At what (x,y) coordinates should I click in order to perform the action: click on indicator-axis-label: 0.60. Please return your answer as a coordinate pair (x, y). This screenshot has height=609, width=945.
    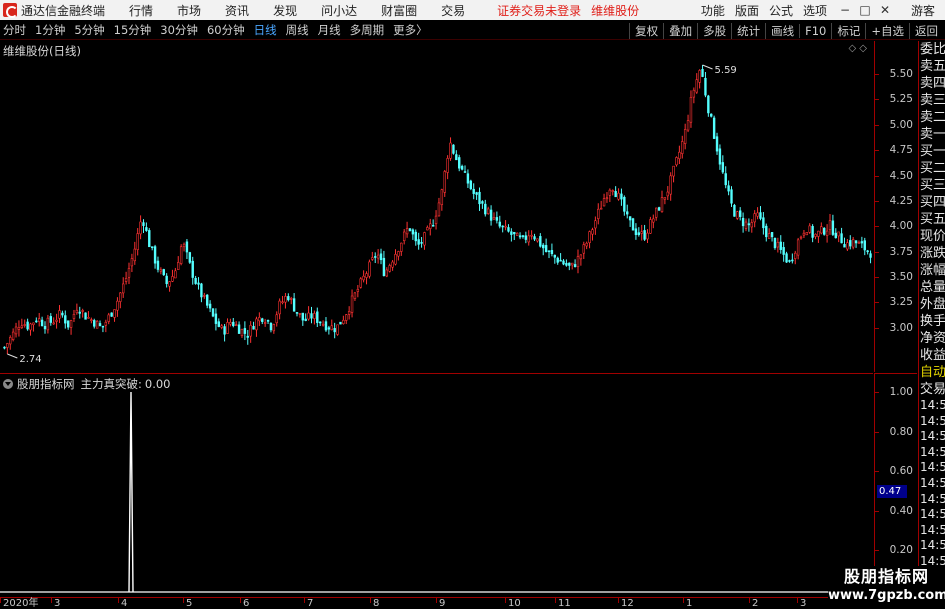
    Looking at the image, I should click on (901, 471).